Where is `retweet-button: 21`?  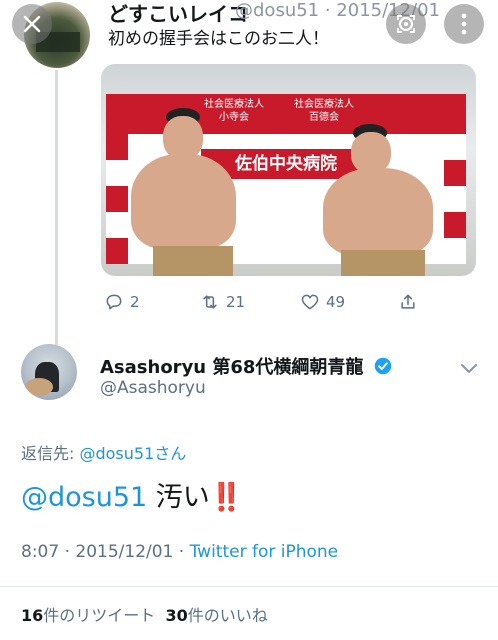 retweet-button: 21 is located at coordinates (222, 302).